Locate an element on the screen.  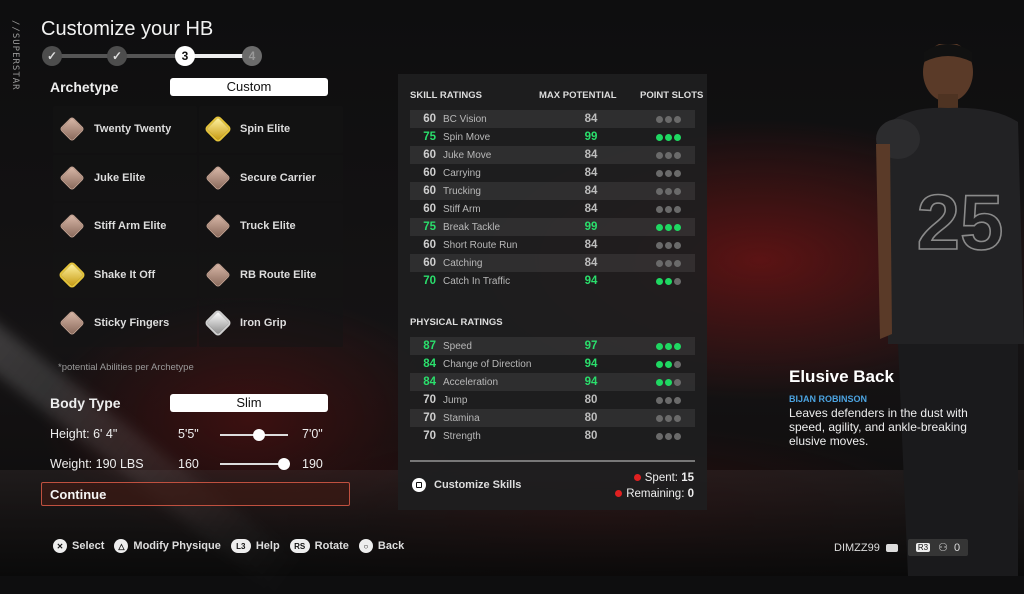
weight-slider-knob is located at coordinates (284, 464).